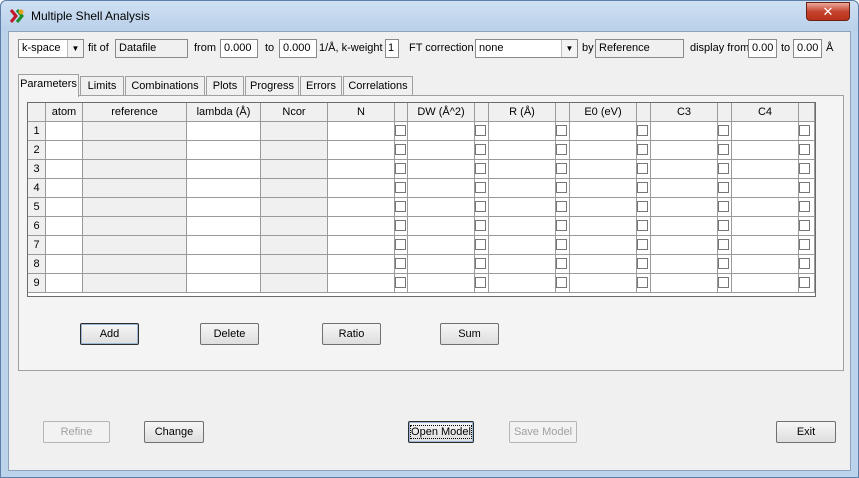  Describe the element at coordinates (109, 334) in the screenshot. I see `add-button: Add` at that location.